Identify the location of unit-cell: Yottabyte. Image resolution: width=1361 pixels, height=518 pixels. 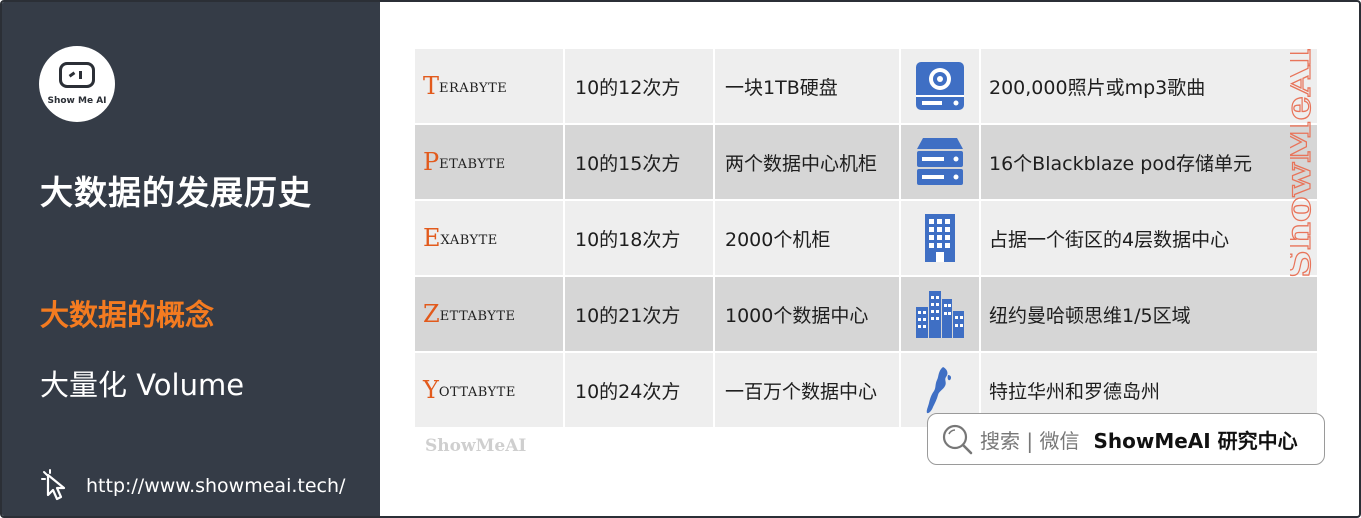
(489, 390).